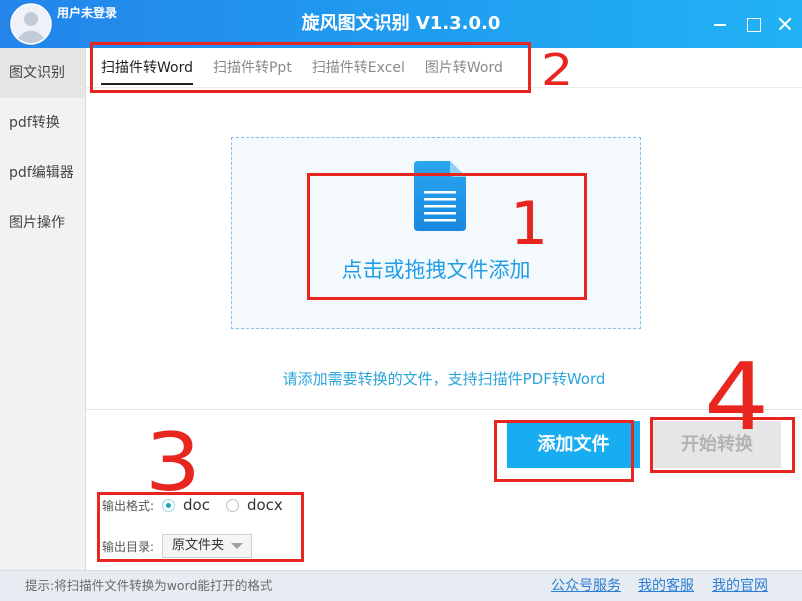 The width and height of the screenshot is (802, 601). I want to click on format-doc-radio, so click(168, 505).